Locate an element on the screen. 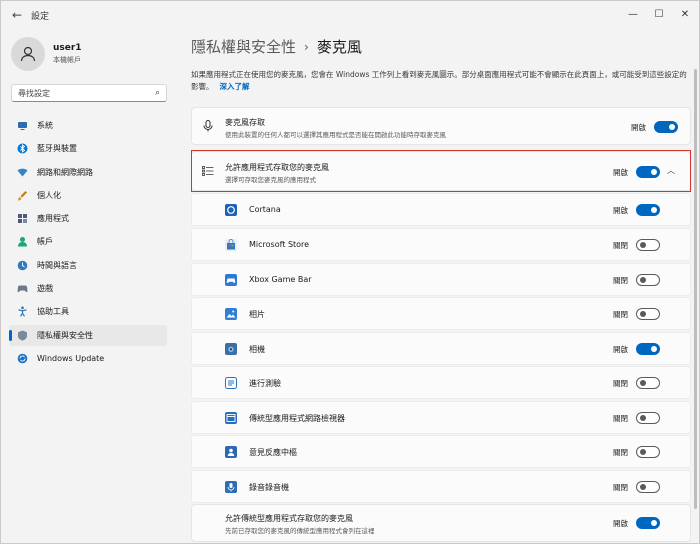 The width and height of the screenshot is (700, 544). desktop-access-state: 開啟 is located at coordinates (620, 523).